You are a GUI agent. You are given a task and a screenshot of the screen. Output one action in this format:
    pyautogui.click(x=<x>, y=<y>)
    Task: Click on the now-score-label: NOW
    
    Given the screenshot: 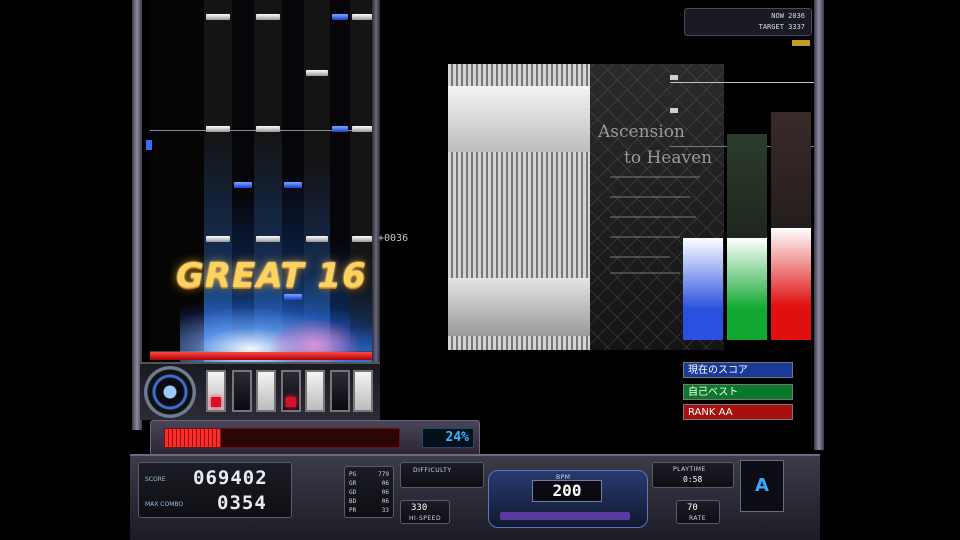 What is the action you would take?
    pyautogui.click(x=777, y=16)
    